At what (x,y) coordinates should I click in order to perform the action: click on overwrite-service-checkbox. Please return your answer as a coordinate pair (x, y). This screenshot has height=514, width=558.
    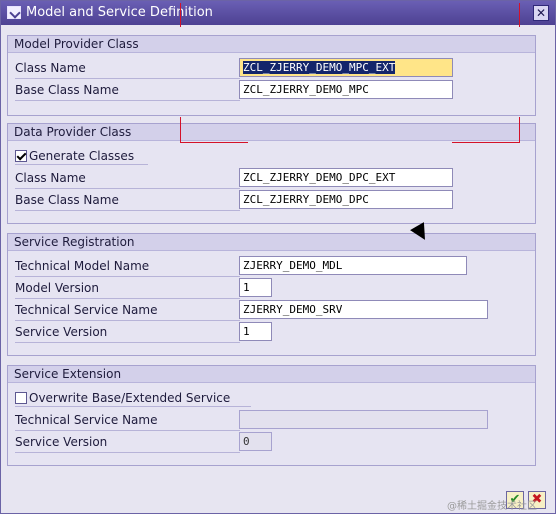
    Looking at the image, I should click on (21, 398).